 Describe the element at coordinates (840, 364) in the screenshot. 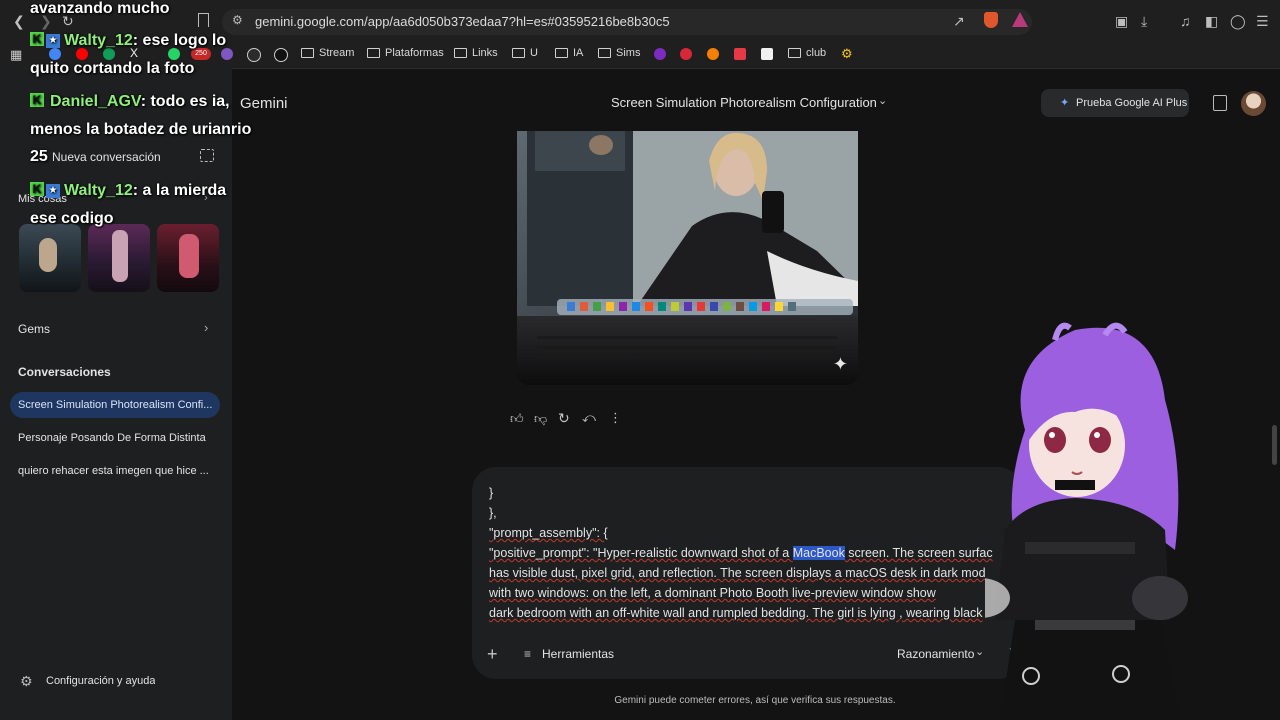

I see `gemini-watermark-icon: ✦` at that location.